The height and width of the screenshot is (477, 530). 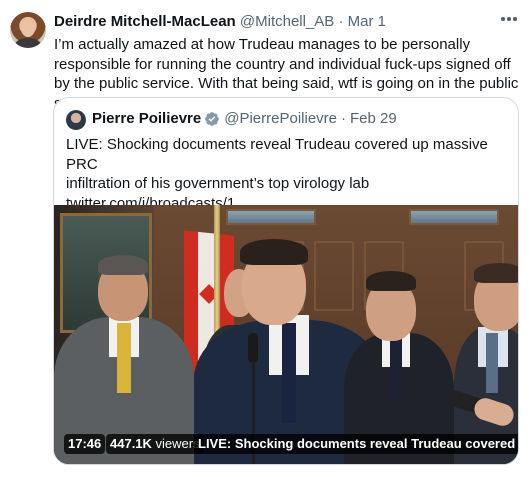 I want to click on verified-badge-icon, so click(x=212, y=119).